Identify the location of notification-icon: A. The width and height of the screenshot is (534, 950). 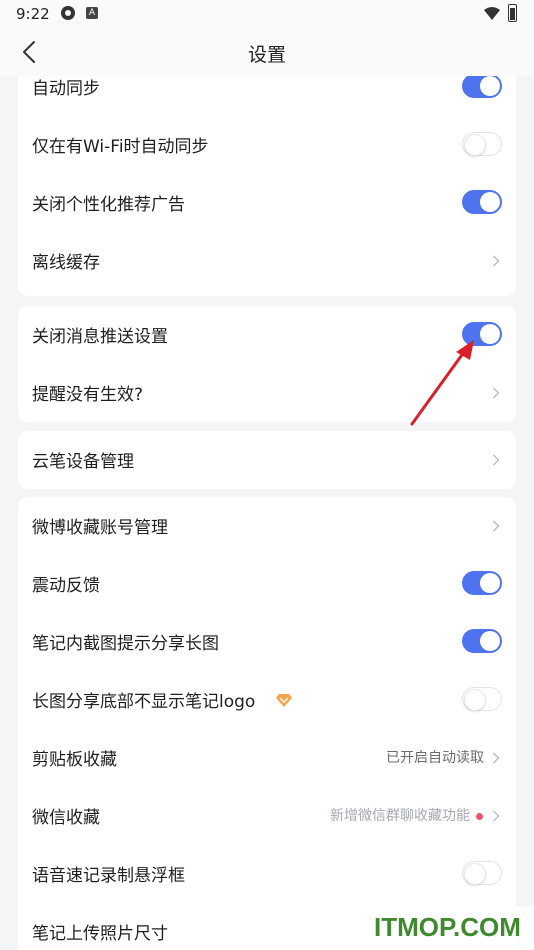
(92, 13).